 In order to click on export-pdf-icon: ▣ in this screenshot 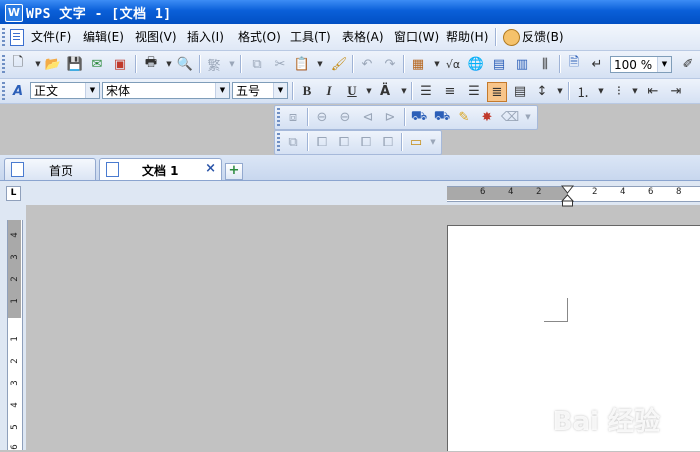, I will do `click(120, 64)`.